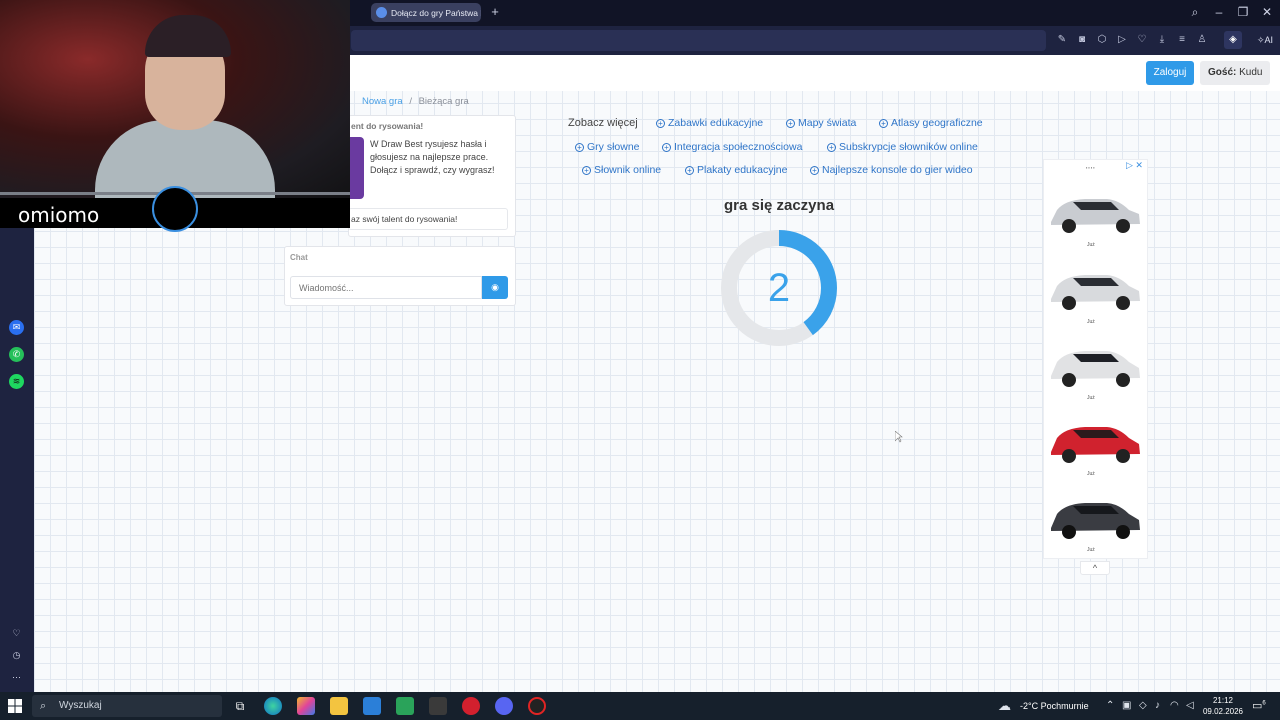  Describe the element at coordinates (16, 677) in the screenshot. I see `more-icon: ⋯` at that location.